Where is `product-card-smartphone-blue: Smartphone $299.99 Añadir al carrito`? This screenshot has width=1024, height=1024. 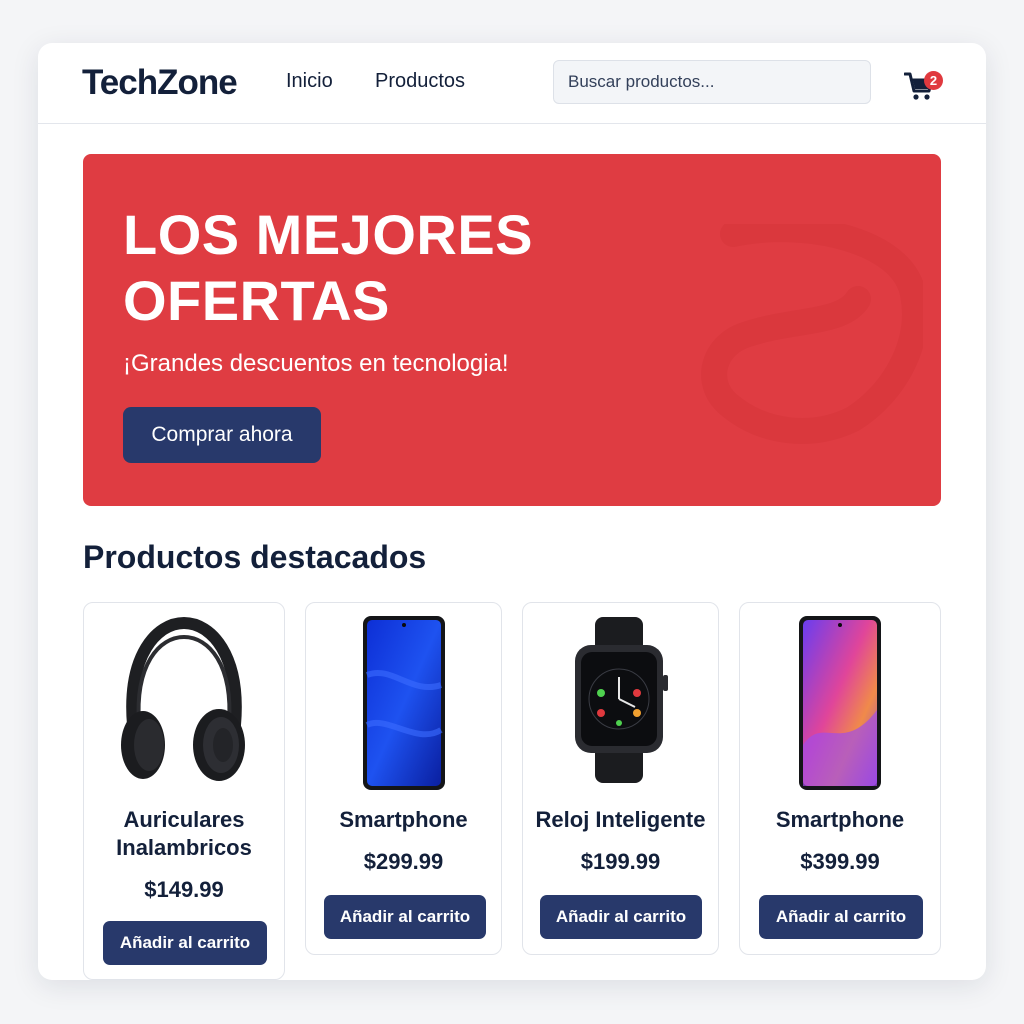 product-card-smartphone-blue: Smartphone $299.99 Añadir al carrito is located at coordinates (403, 778).